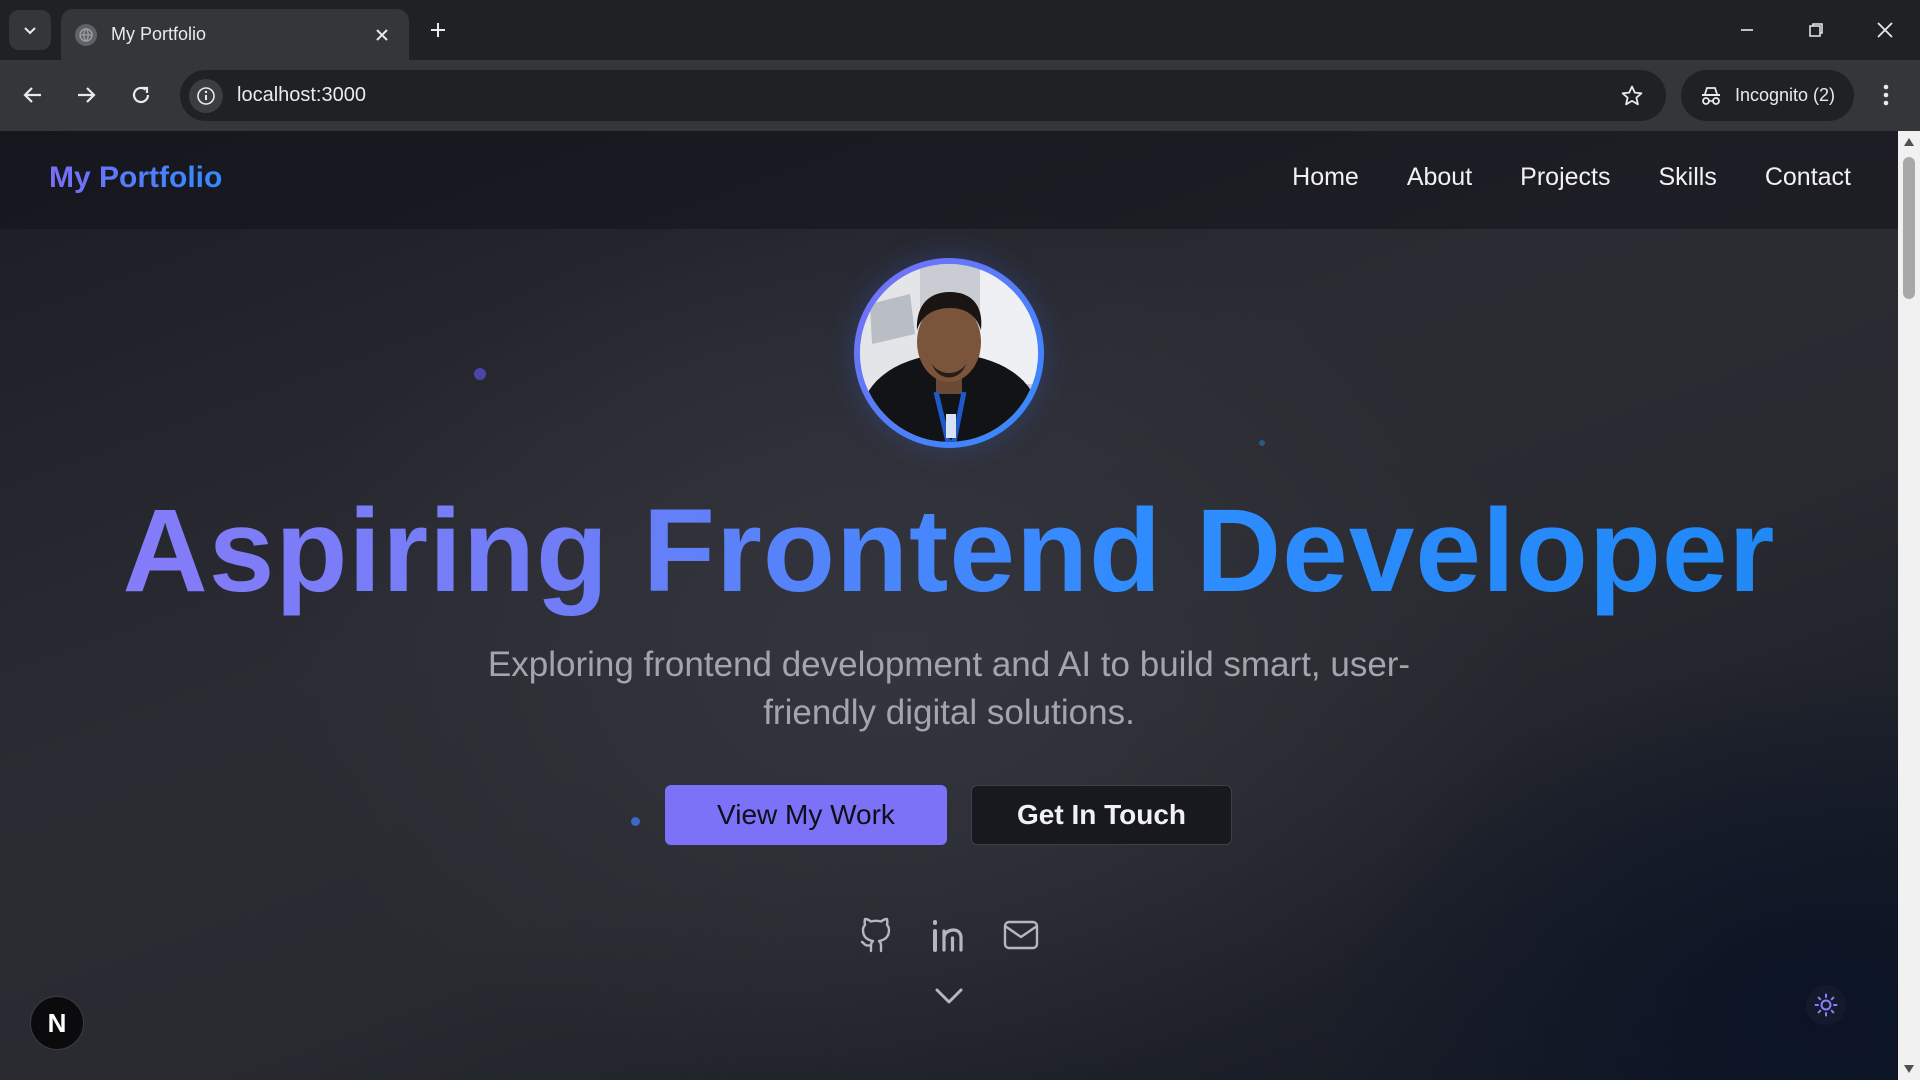 Image resolution: width=1920 pixels, height=1080 pixels. I want to click on theme-toggle-button, so click(1826, 1005).